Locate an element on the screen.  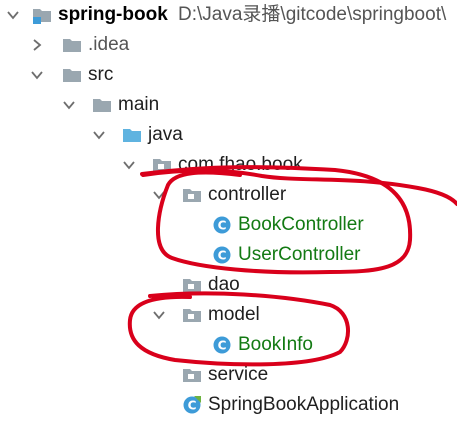
tree-node-book-info: BookInfo is located at coordinates (228, 345).